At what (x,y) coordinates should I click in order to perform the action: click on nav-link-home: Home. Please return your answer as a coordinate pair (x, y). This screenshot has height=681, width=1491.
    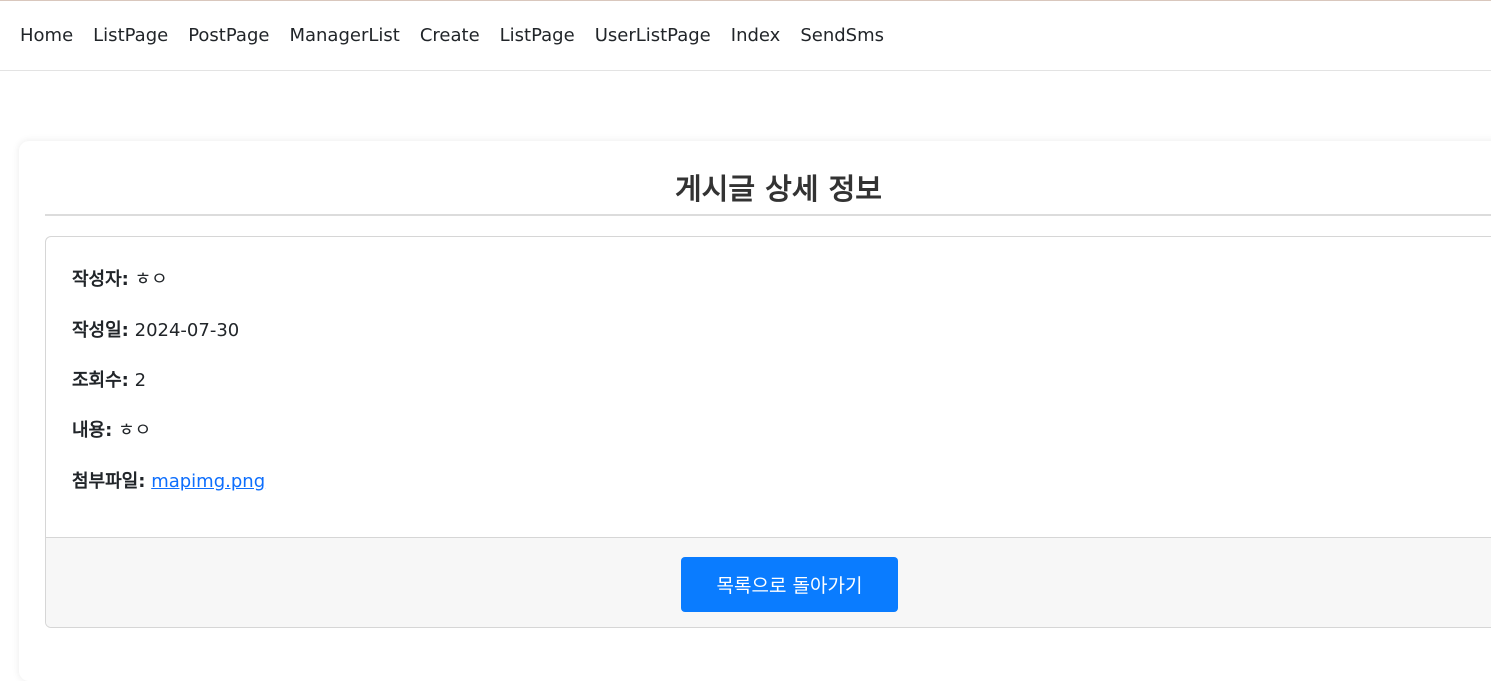
    Looking at the image, I should click on (46, 35).